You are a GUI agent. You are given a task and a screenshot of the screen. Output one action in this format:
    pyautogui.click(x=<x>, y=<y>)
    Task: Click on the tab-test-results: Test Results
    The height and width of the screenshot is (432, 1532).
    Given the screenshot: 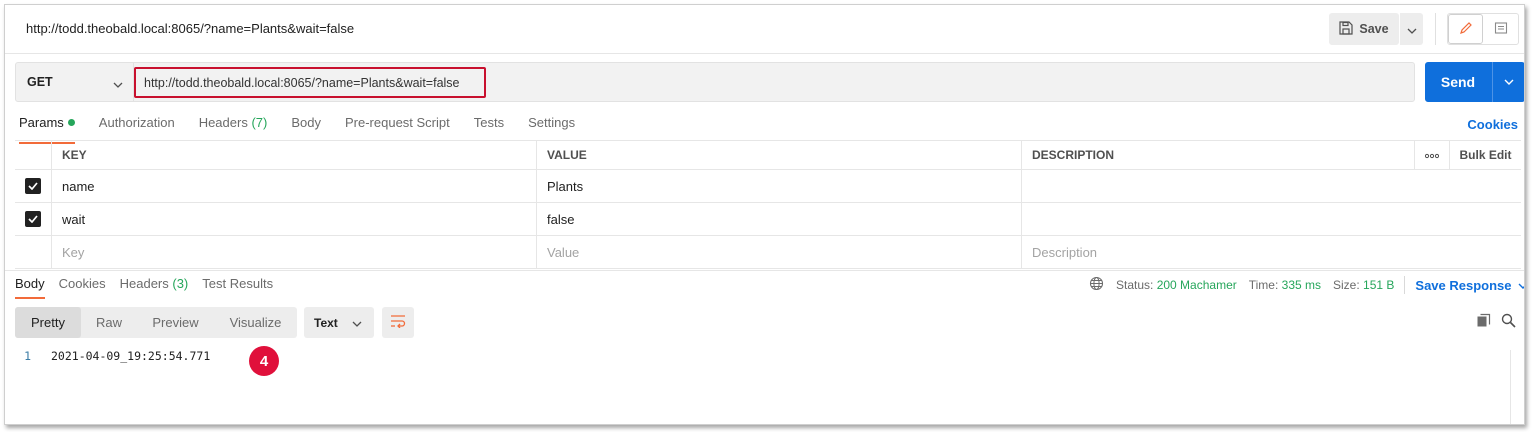 What is the action you would take?
    pyautogui.click(x=237, y=283)
    